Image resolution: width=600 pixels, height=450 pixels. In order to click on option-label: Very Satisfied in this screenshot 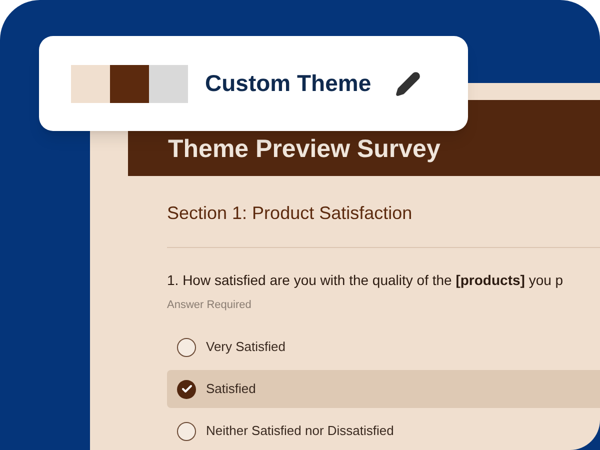, I will do `click(246, 347)`.